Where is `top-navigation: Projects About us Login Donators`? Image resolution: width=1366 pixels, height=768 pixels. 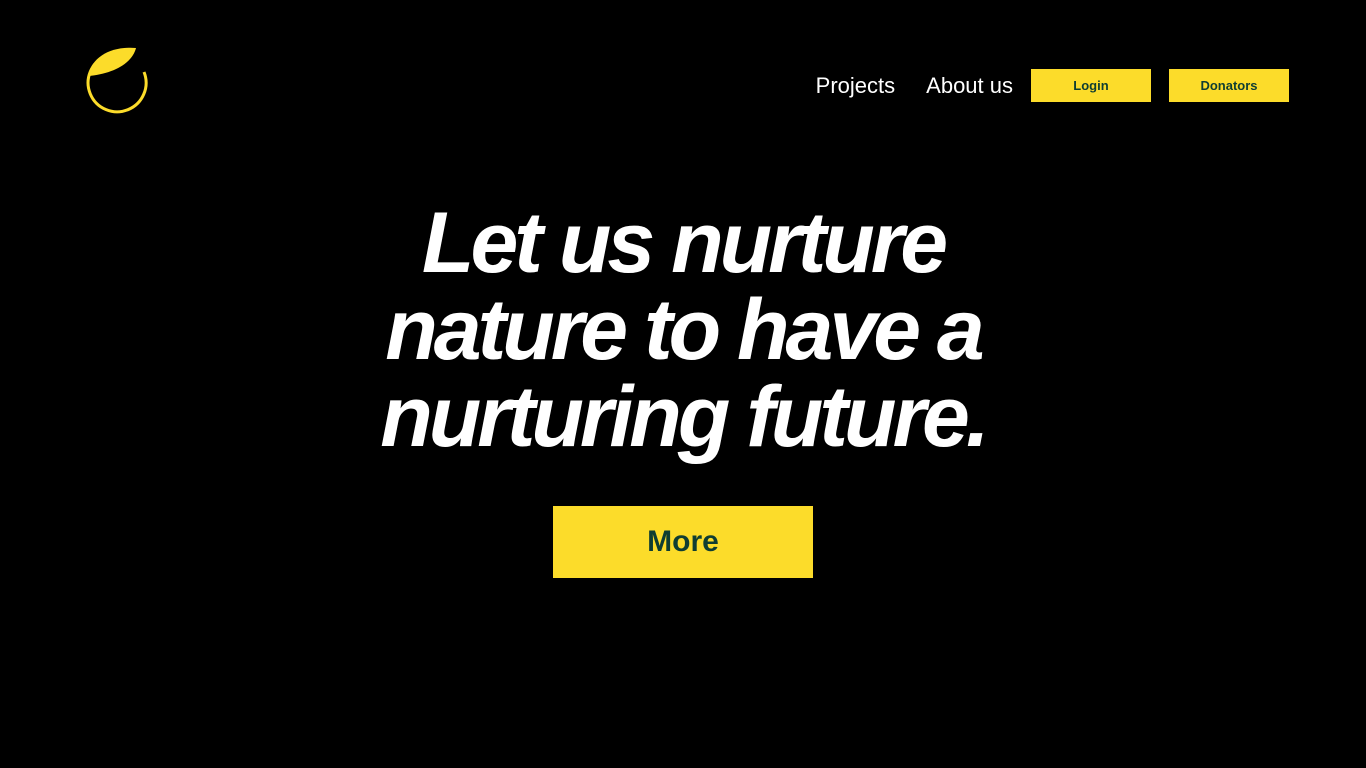 top-navigation: Projects About us Login Donators is located at coordinates (1052, 85).